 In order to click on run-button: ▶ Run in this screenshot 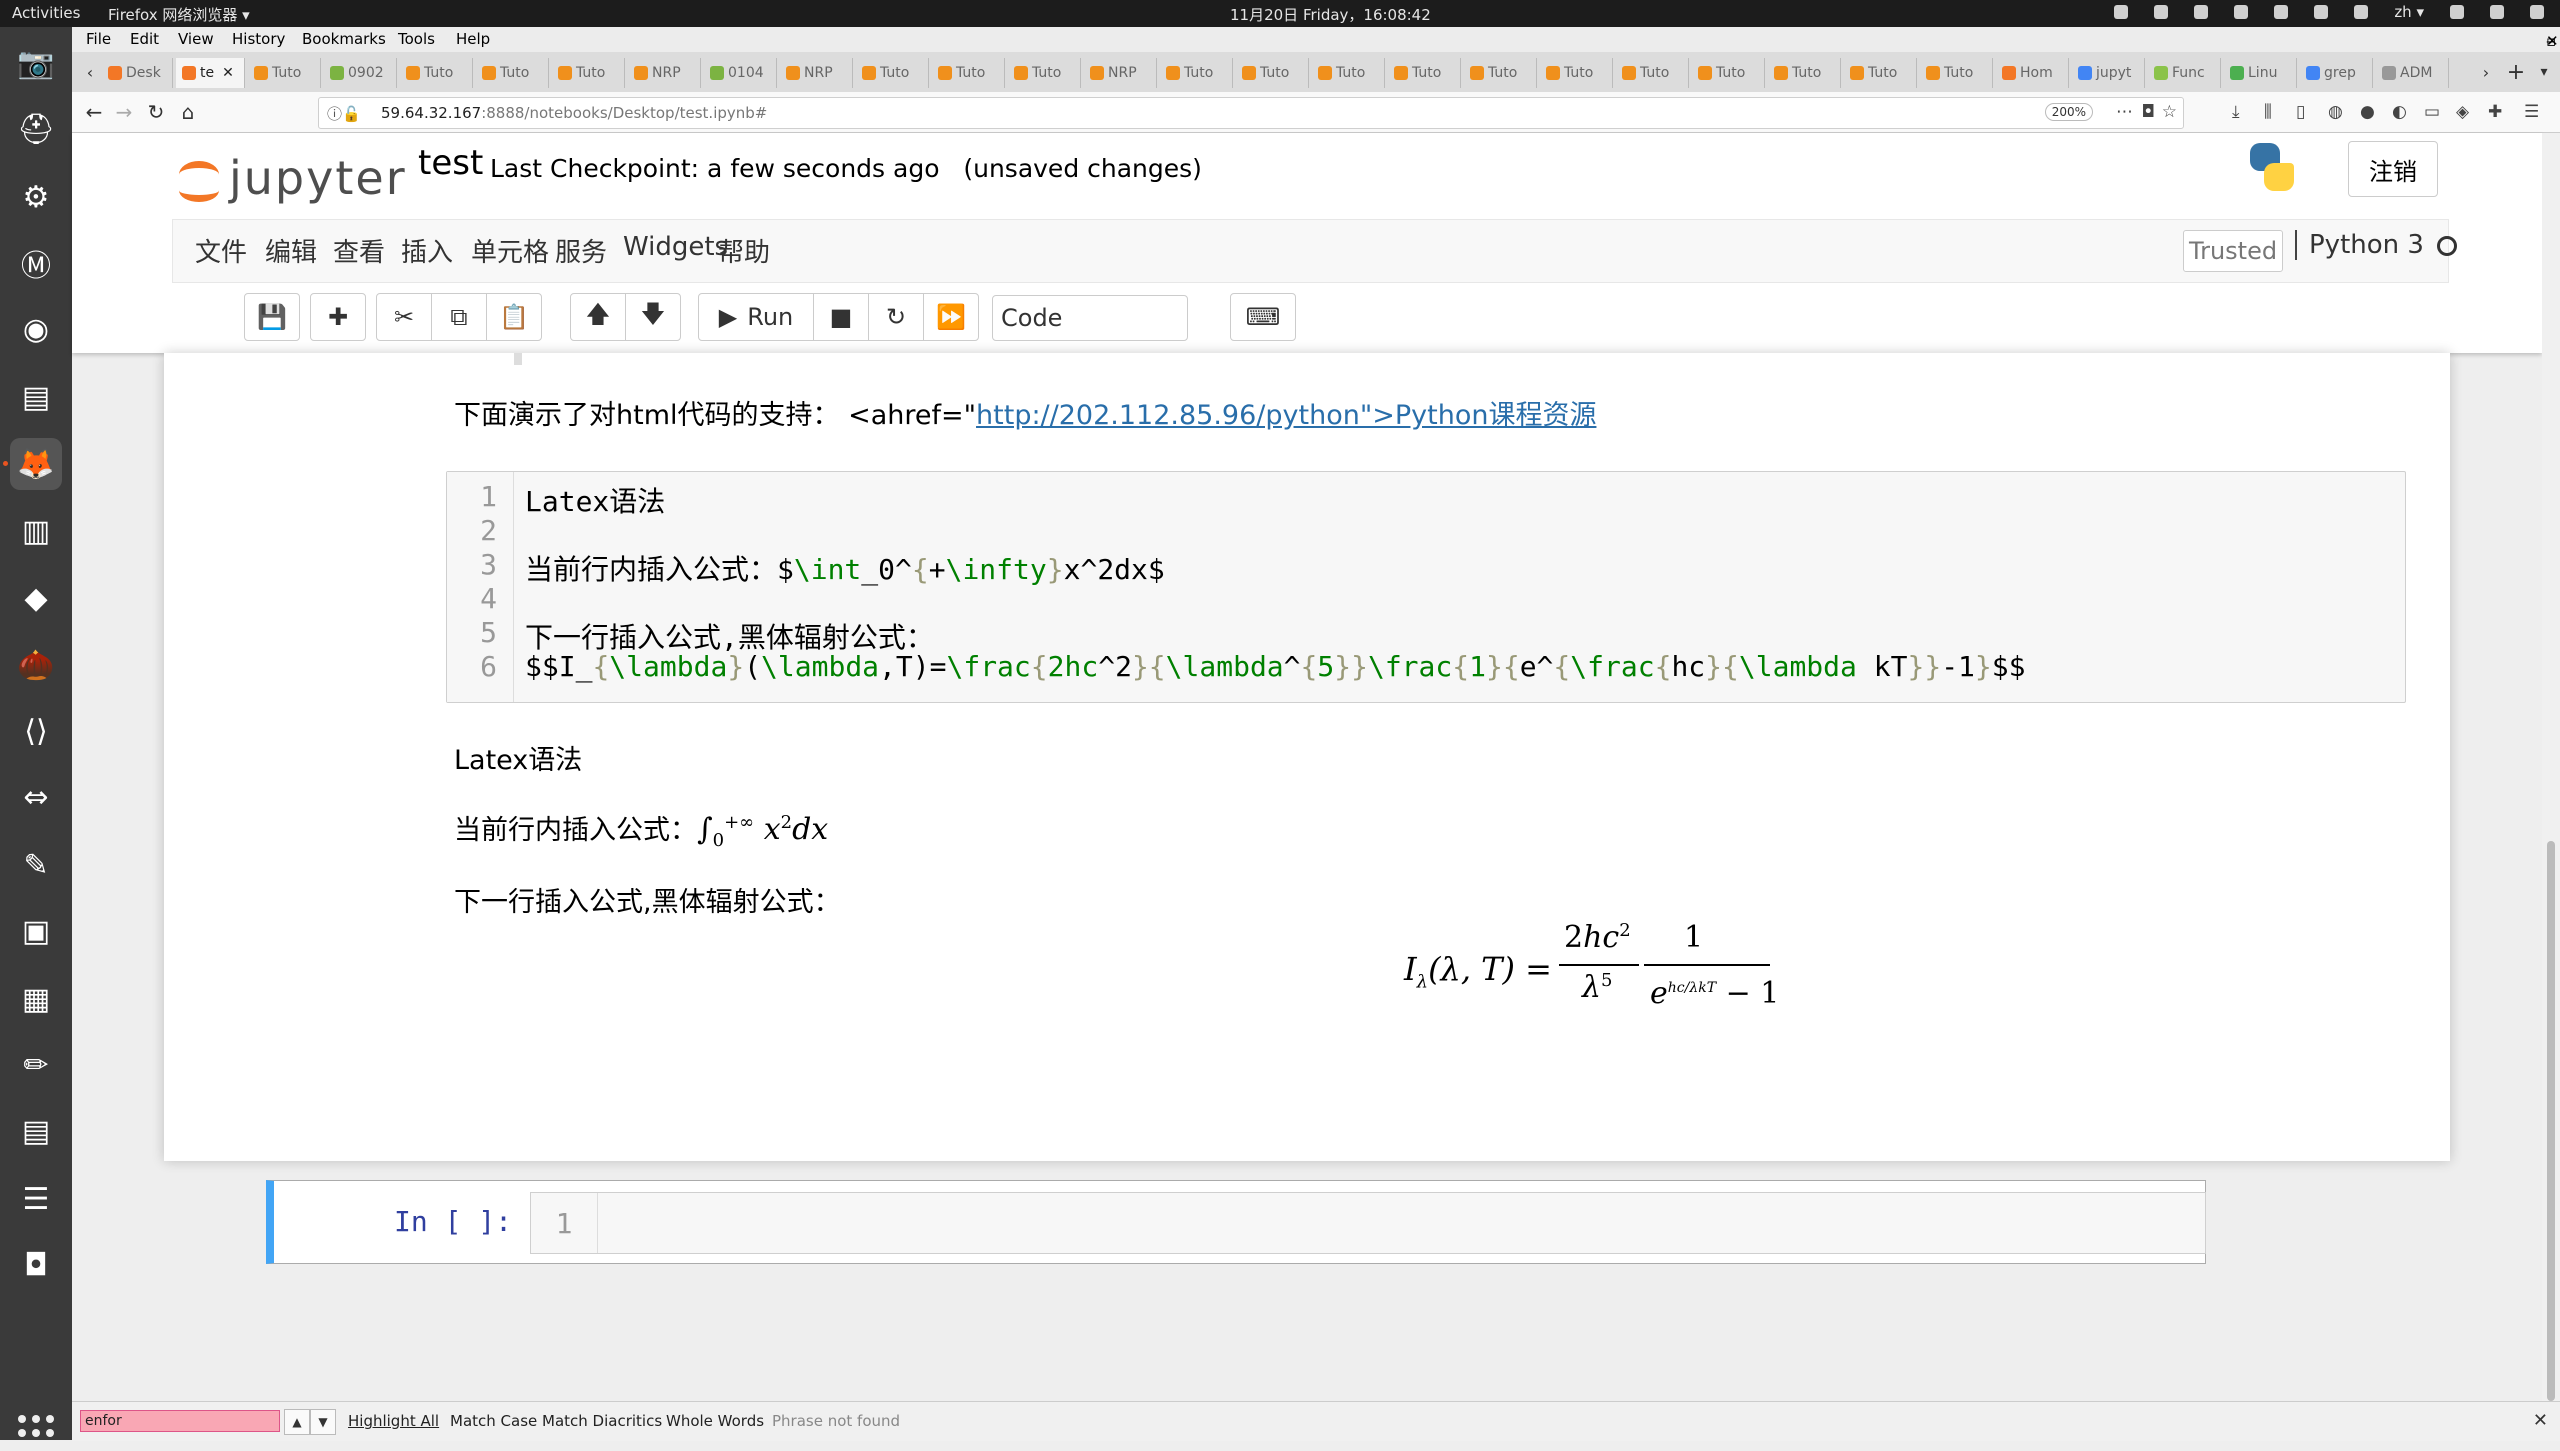, I will do `click(756, 317)`.